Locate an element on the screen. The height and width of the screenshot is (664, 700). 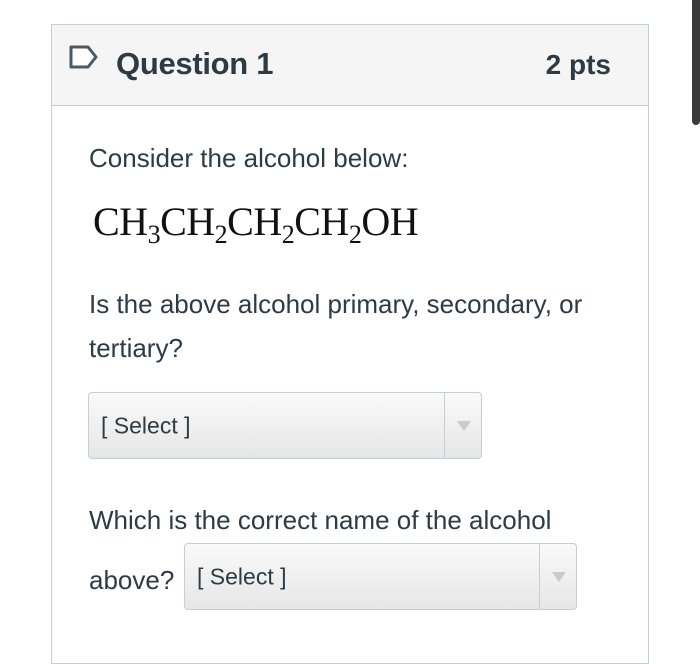
name-select: [ Select ] is located at coordinates (380, 576).